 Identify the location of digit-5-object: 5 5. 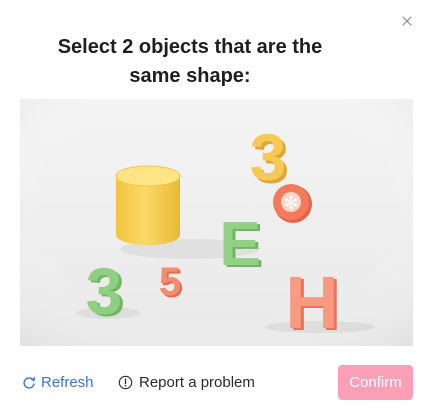
(171, 283).